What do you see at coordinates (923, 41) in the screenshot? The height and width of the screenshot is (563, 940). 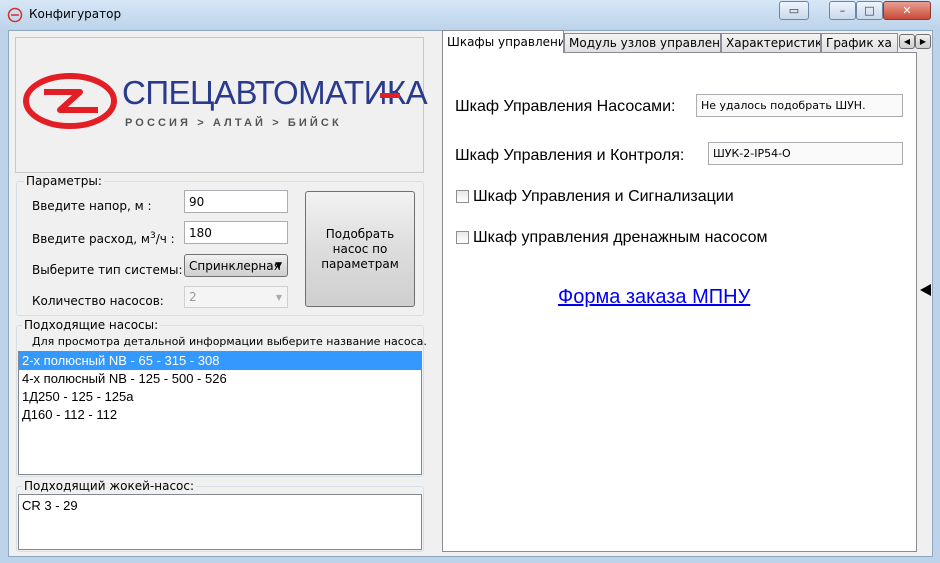 I see `tab-scroll-right-icon: ▶` at bounding box center [923, 41].